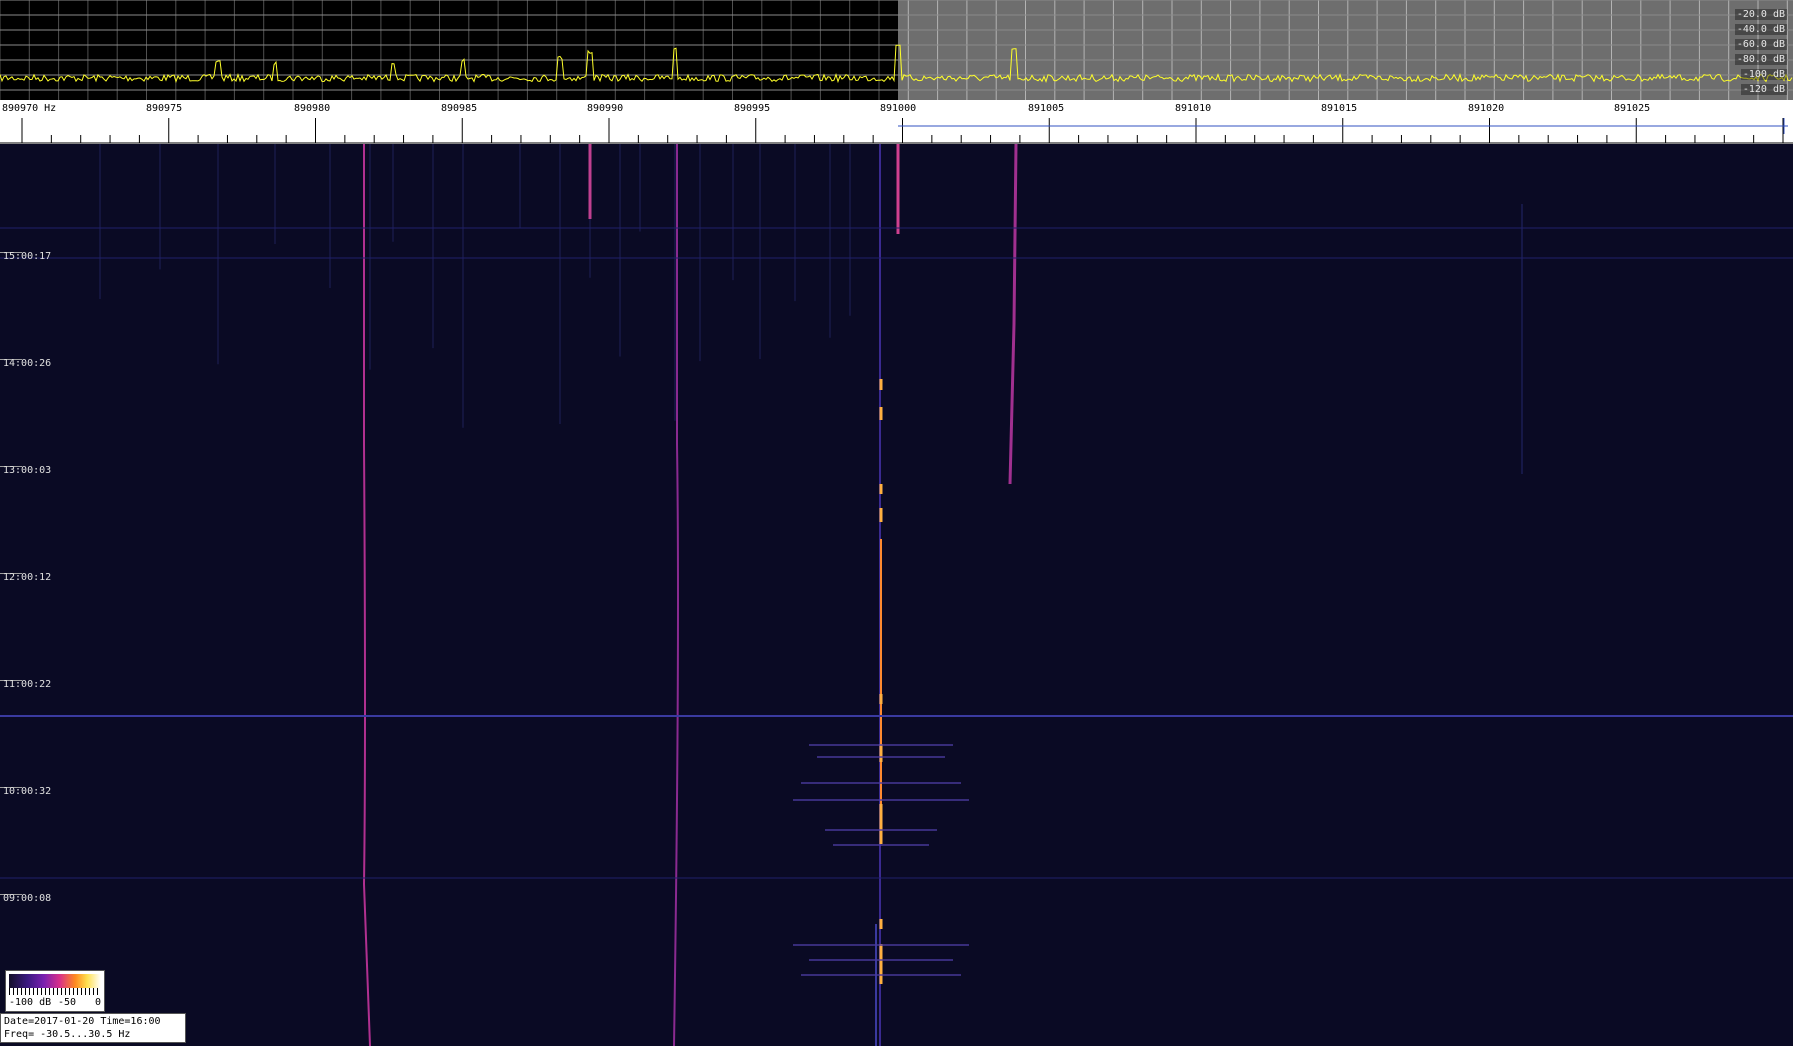  I want to click on spectrum-panel, so click(896, 50).